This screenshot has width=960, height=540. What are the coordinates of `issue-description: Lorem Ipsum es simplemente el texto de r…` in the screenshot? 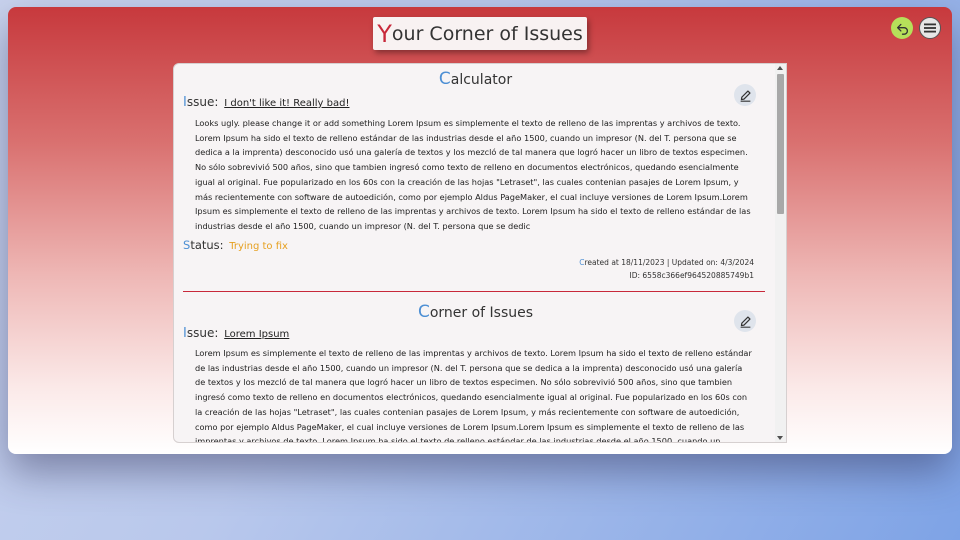 It's located at (473, 395).